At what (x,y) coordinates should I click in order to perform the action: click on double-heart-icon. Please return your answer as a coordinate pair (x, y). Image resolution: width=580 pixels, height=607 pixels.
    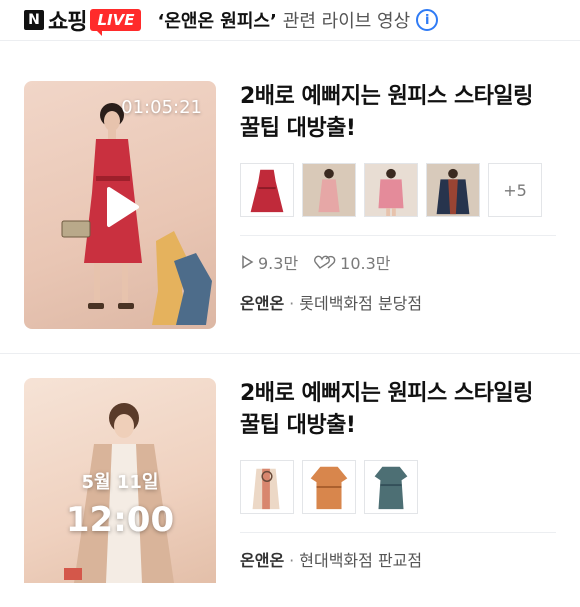
    Looking at the image, I should click on (325, 262).